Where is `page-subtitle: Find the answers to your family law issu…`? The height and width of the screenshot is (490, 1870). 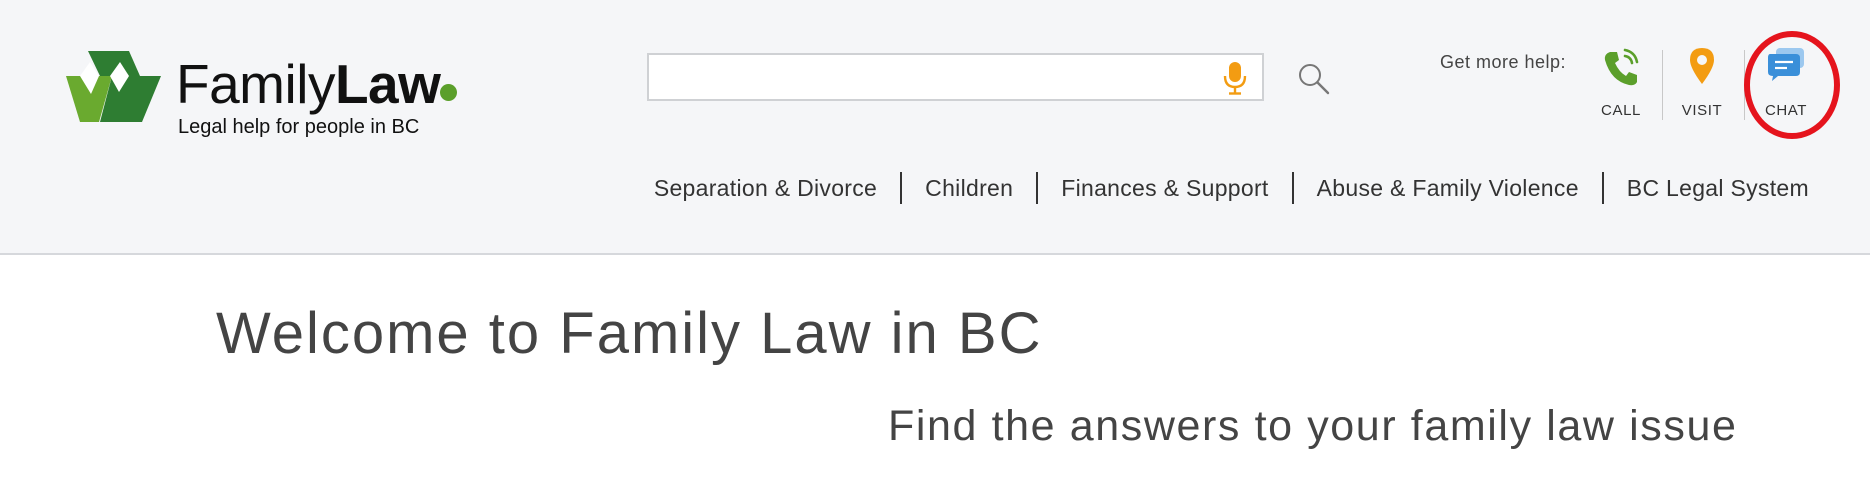 page-subtitle: Find the answers to your family law issu… is located at coordinates (1313, 426).